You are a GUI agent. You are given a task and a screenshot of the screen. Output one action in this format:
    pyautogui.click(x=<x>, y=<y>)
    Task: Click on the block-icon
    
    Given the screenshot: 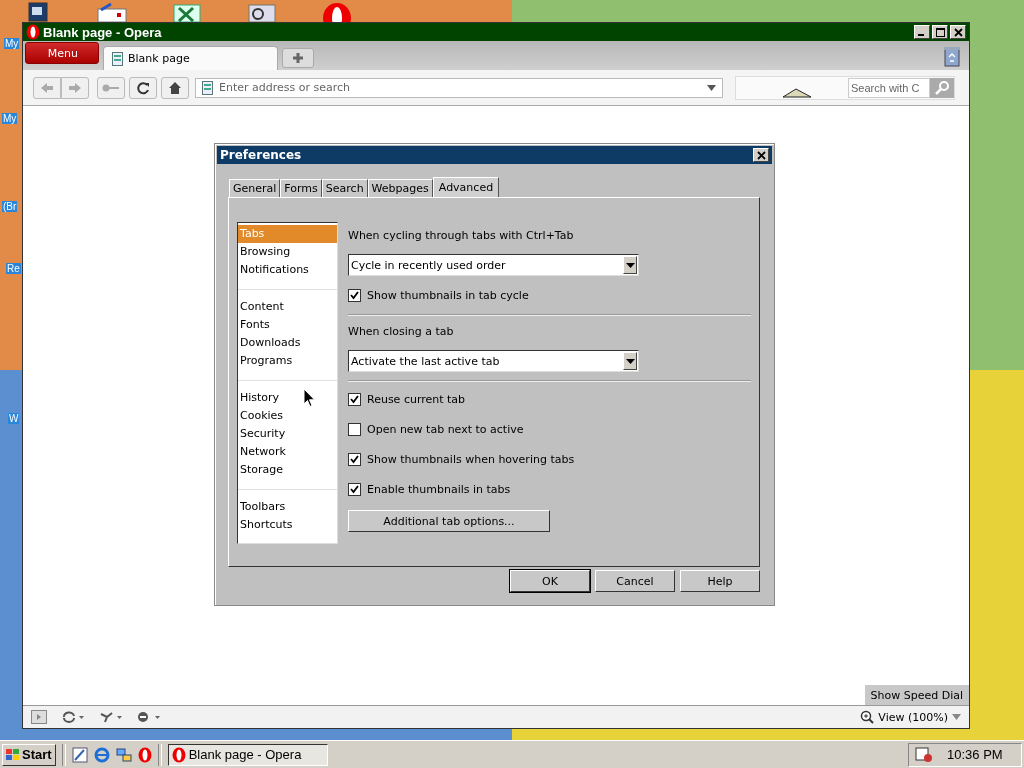 What is the action you would take?
    pyautogui.click(x=149, y=717)
    